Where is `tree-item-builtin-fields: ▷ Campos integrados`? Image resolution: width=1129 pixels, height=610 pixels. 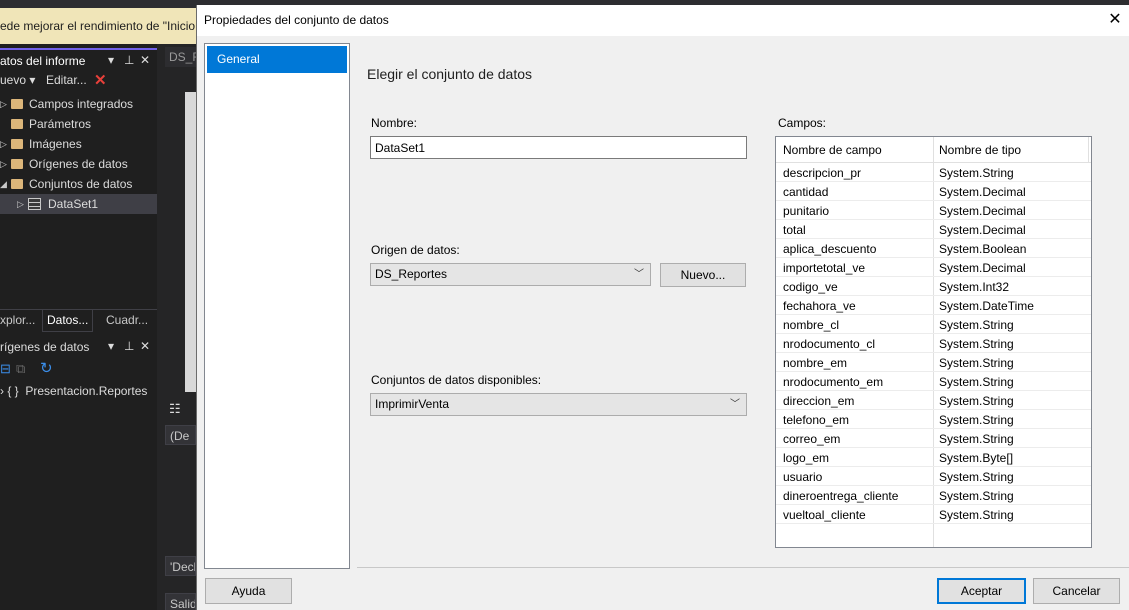
tree-item-builtin-fields: ▷ Campos integrados is located at coordinates (78, 104).